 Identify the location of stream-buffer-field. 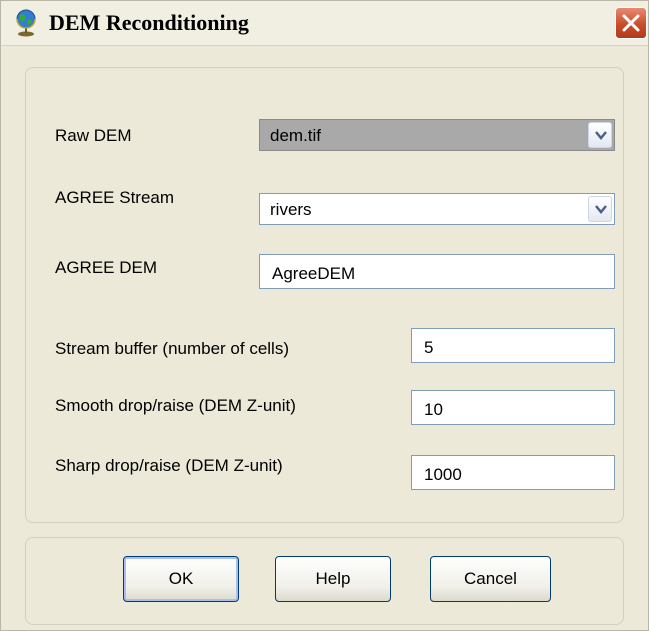
(513, 345).